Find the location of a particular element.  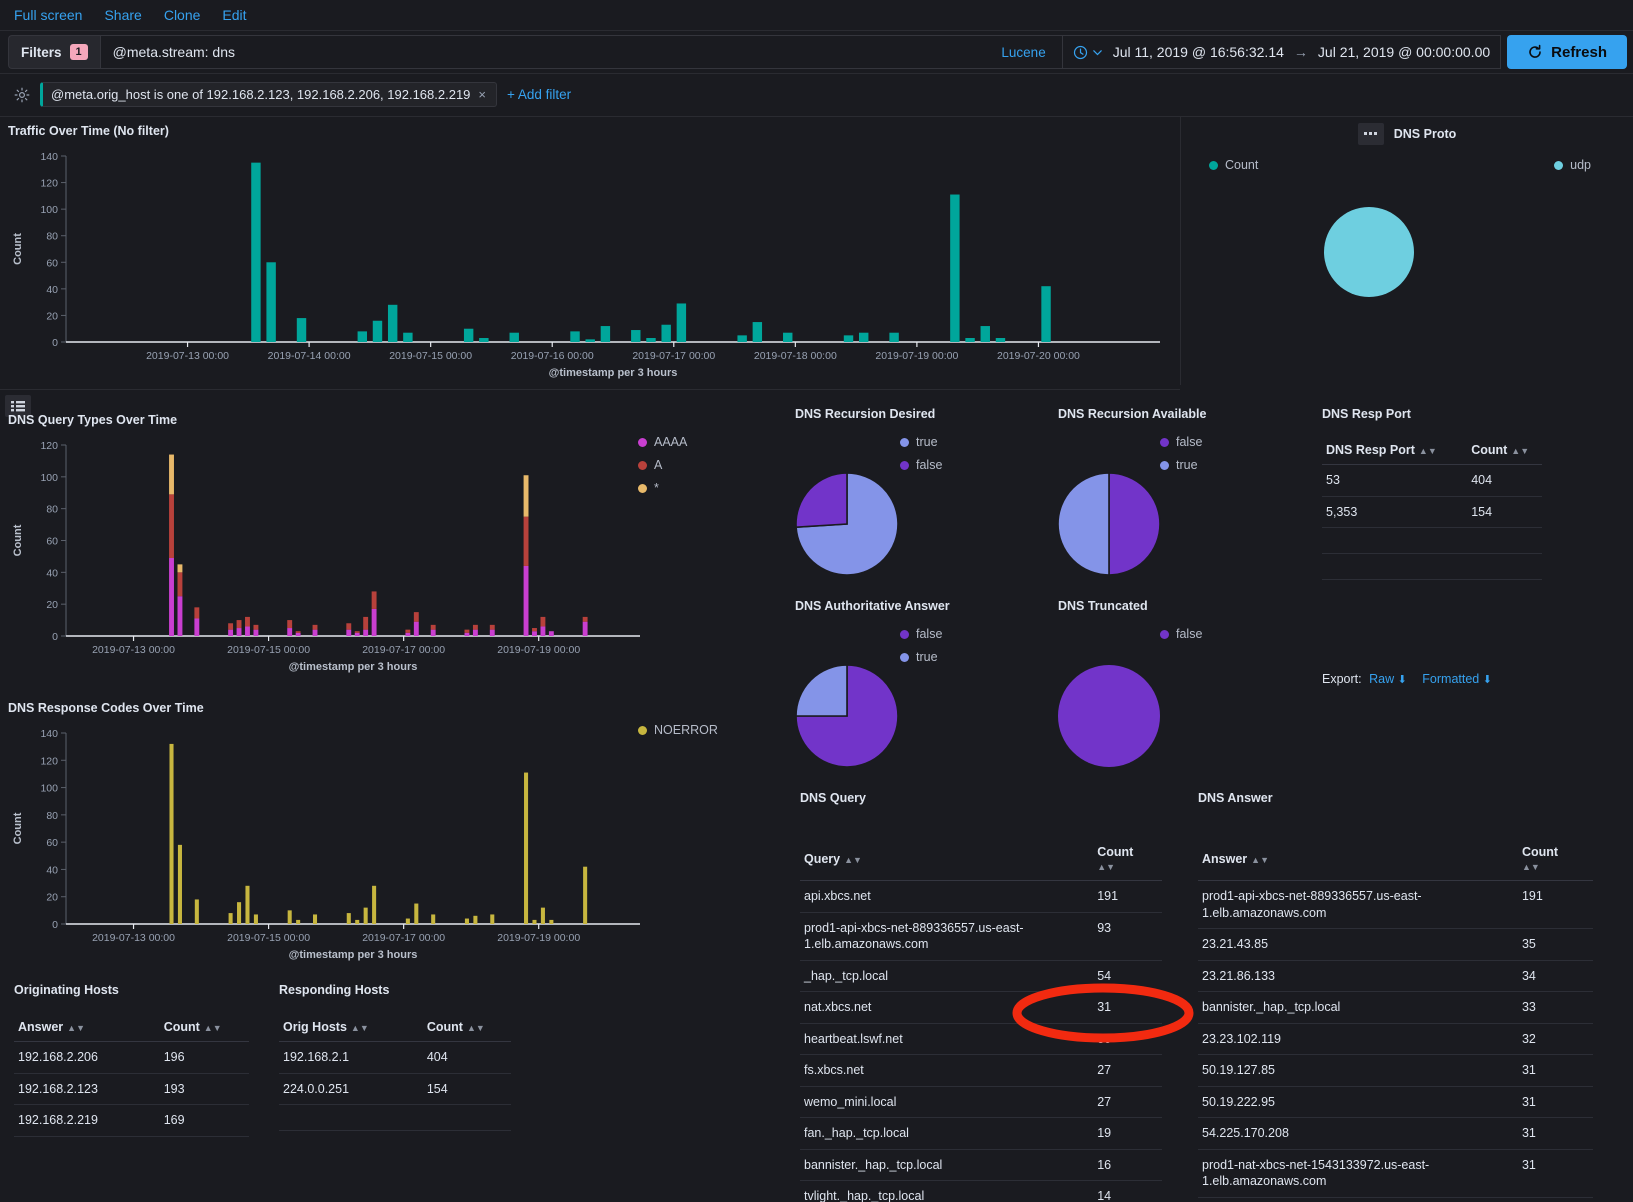

clone-link: Clone is located at coordinates (182, 15).